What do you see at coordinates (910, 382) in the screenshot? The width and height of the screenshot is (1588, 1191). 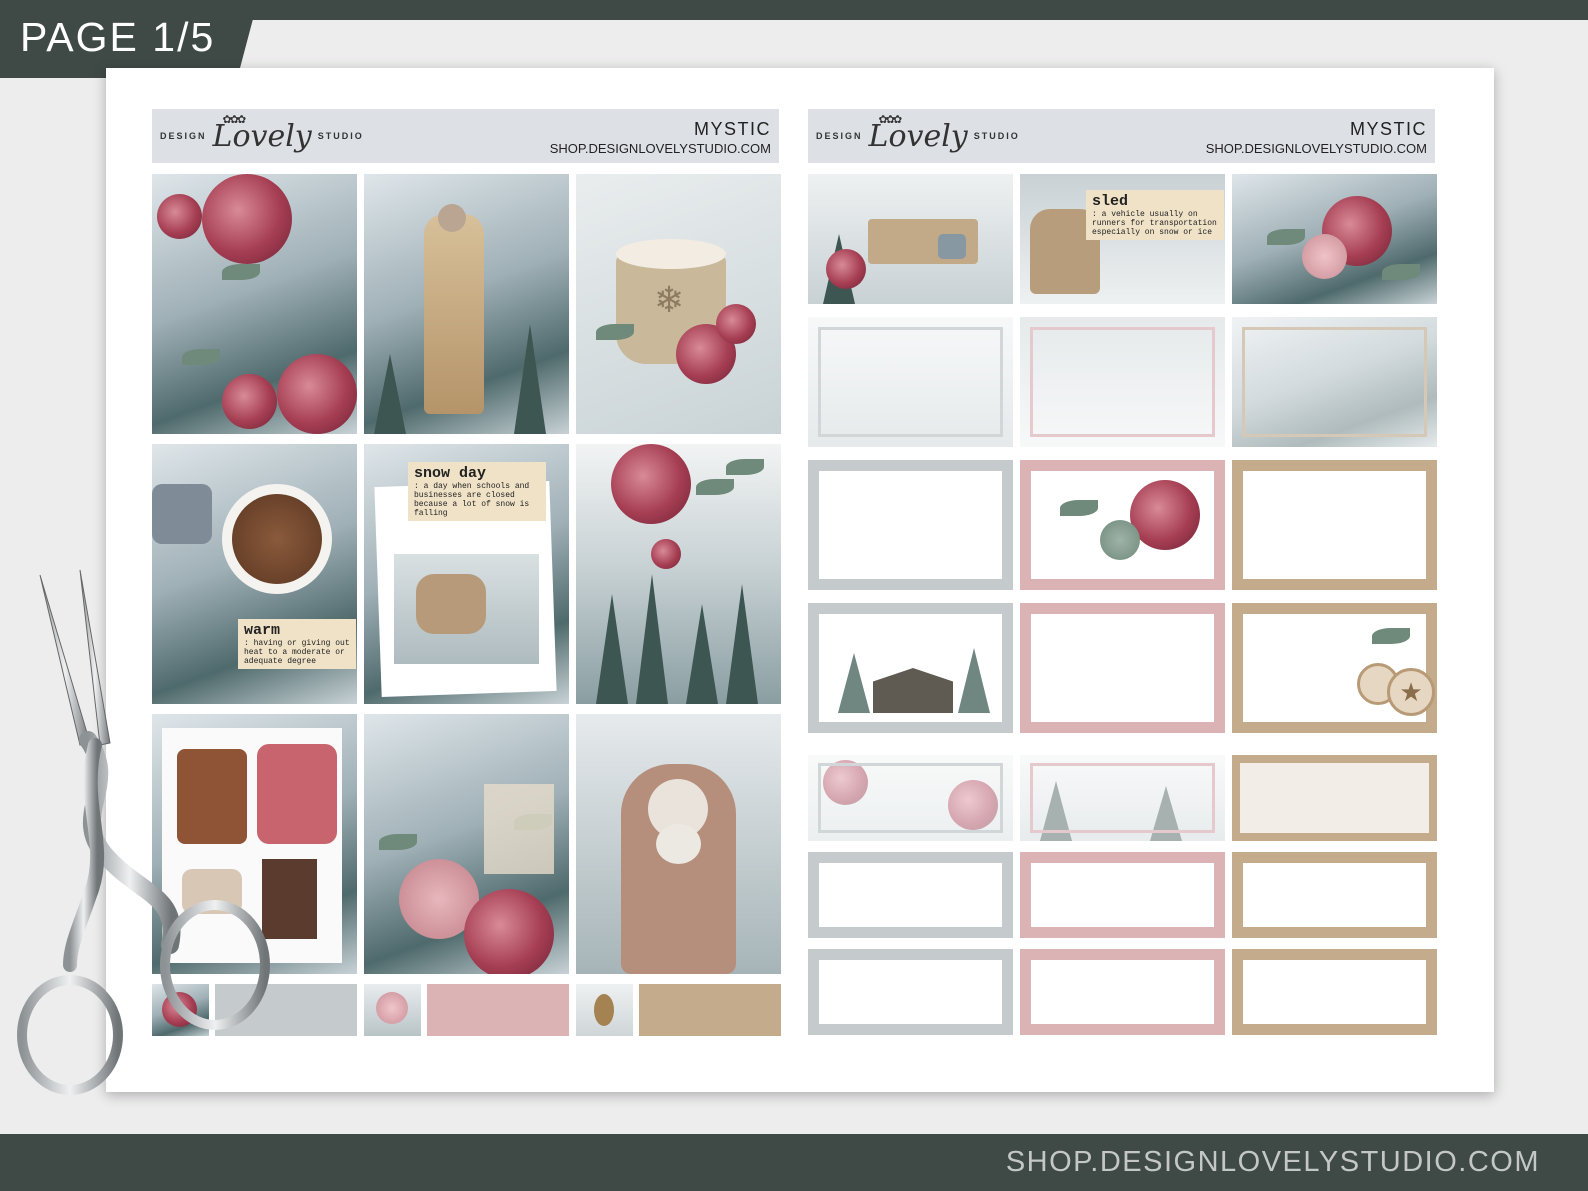 I see `frame-faded-bench` at bounding box center [910, 382].